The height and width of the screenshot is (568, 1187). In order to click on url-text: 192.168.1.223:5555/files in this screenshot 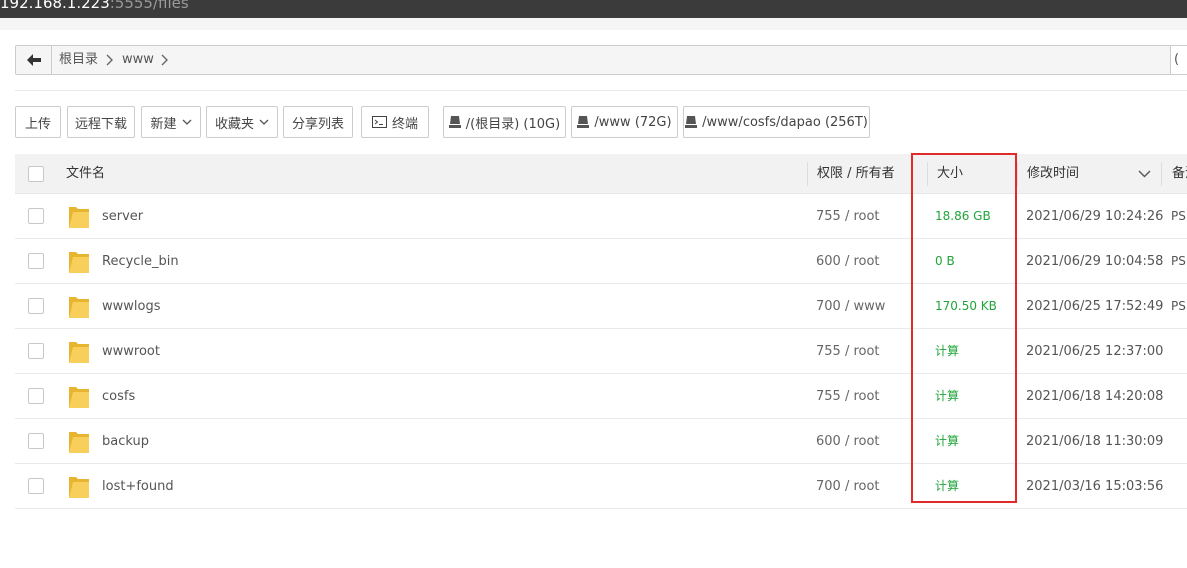, I will do `click(94, 6)`.